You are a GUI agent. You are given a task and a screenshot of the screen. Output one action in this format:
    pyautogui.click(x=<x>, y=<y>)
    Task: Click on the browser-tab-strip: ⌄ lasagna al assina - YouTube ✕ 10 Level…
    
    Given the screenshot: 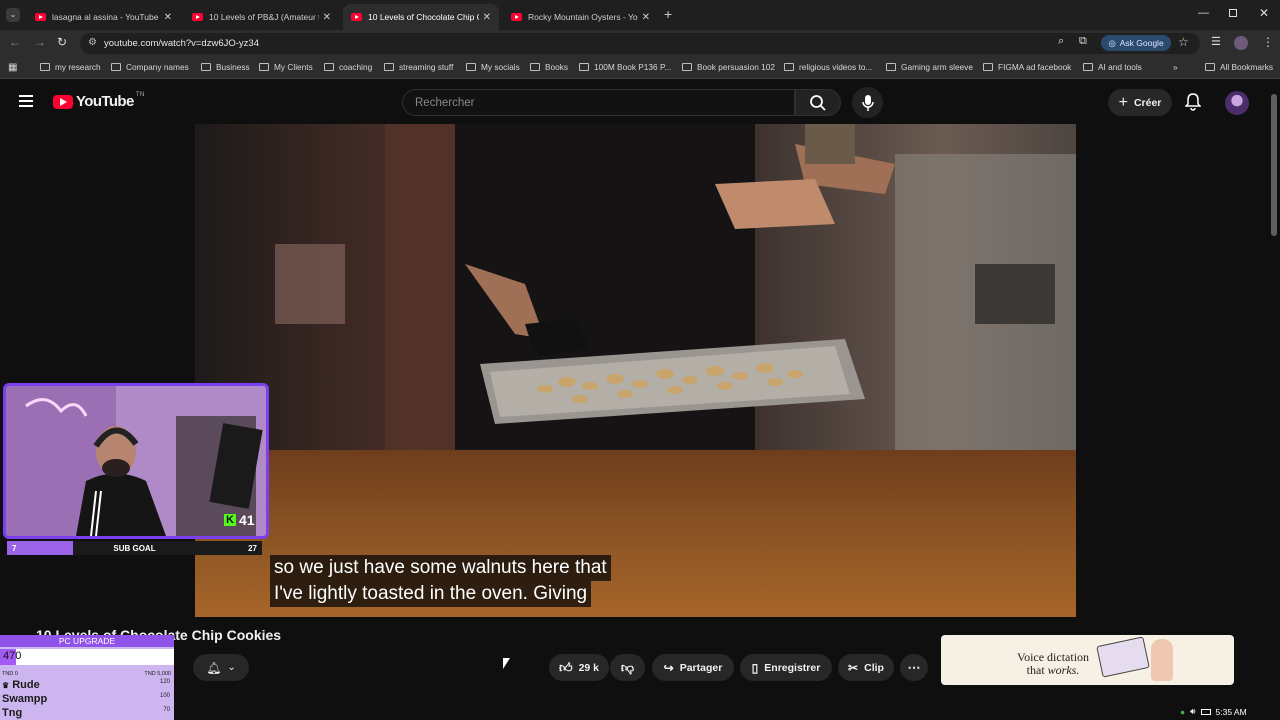 What is the action you would take?
    pyautogui.click(x=640, y=15)
    